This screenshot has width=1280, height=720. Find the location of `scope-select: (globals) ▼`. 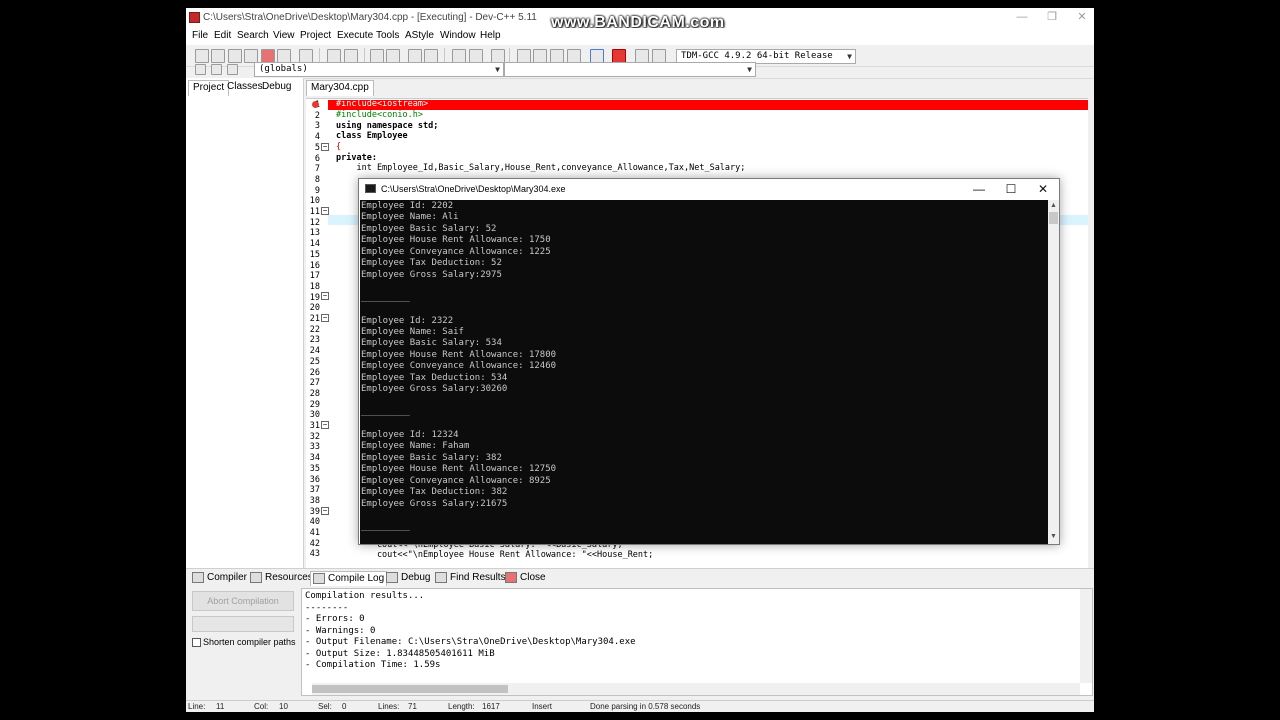

scope-select: (globals) ▼ is located at coordinates (379, 69).